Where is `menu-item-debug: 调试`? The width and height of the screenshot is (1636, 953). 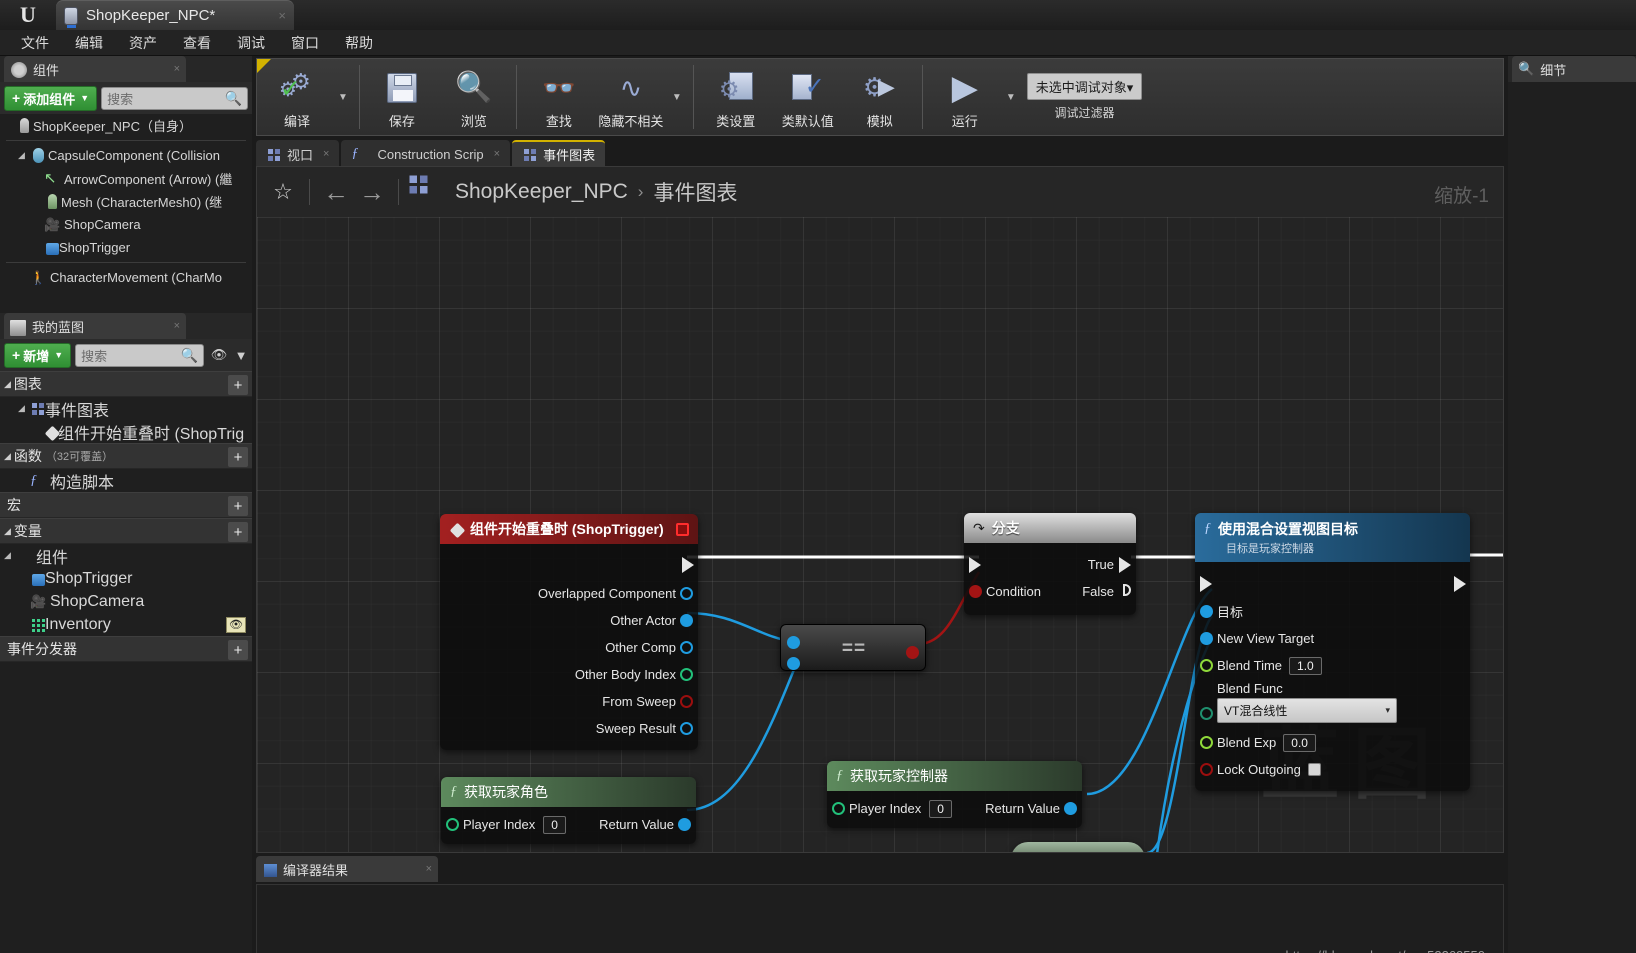
menu-item-debug: 调试 is located at coordinates (251, 43).